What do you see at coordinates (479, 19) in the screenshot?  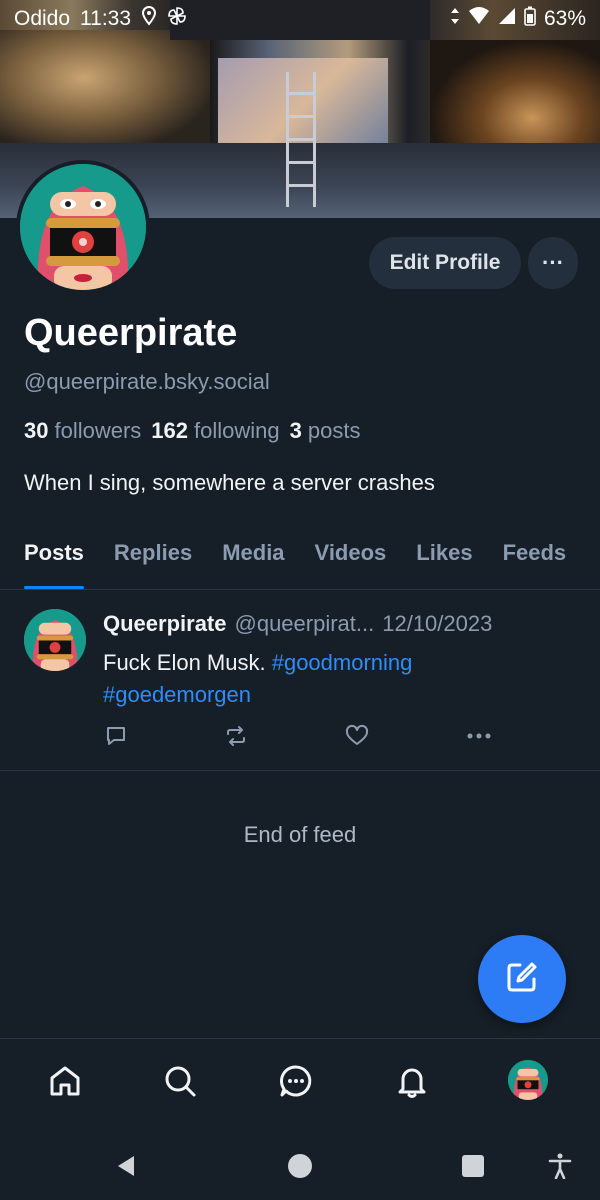 I see `wifi-icon` at bounding box center [479, 19].